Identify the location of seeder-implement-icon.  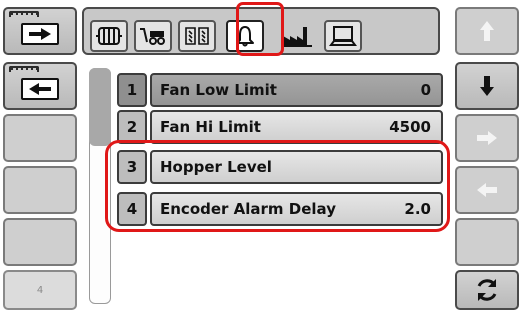
(152, 36).